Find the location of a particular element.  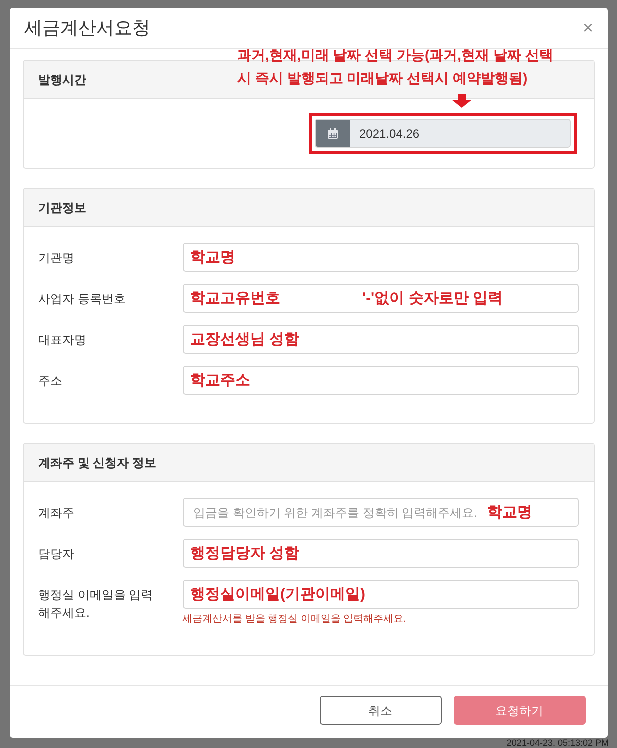

down-arrow-icon is located at coordinates (462, 101).